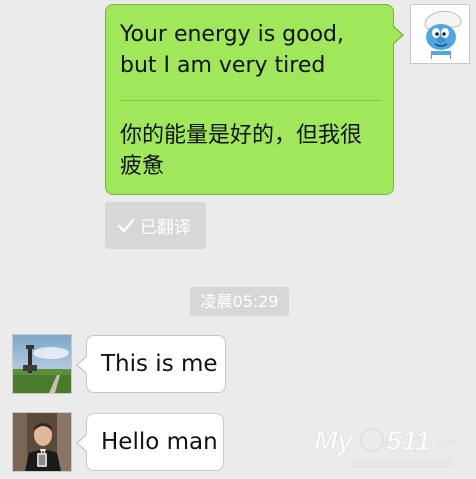  Describe the element at coordinates (408, 440) in the screenshot. I see `svg-text: 511` at that location.